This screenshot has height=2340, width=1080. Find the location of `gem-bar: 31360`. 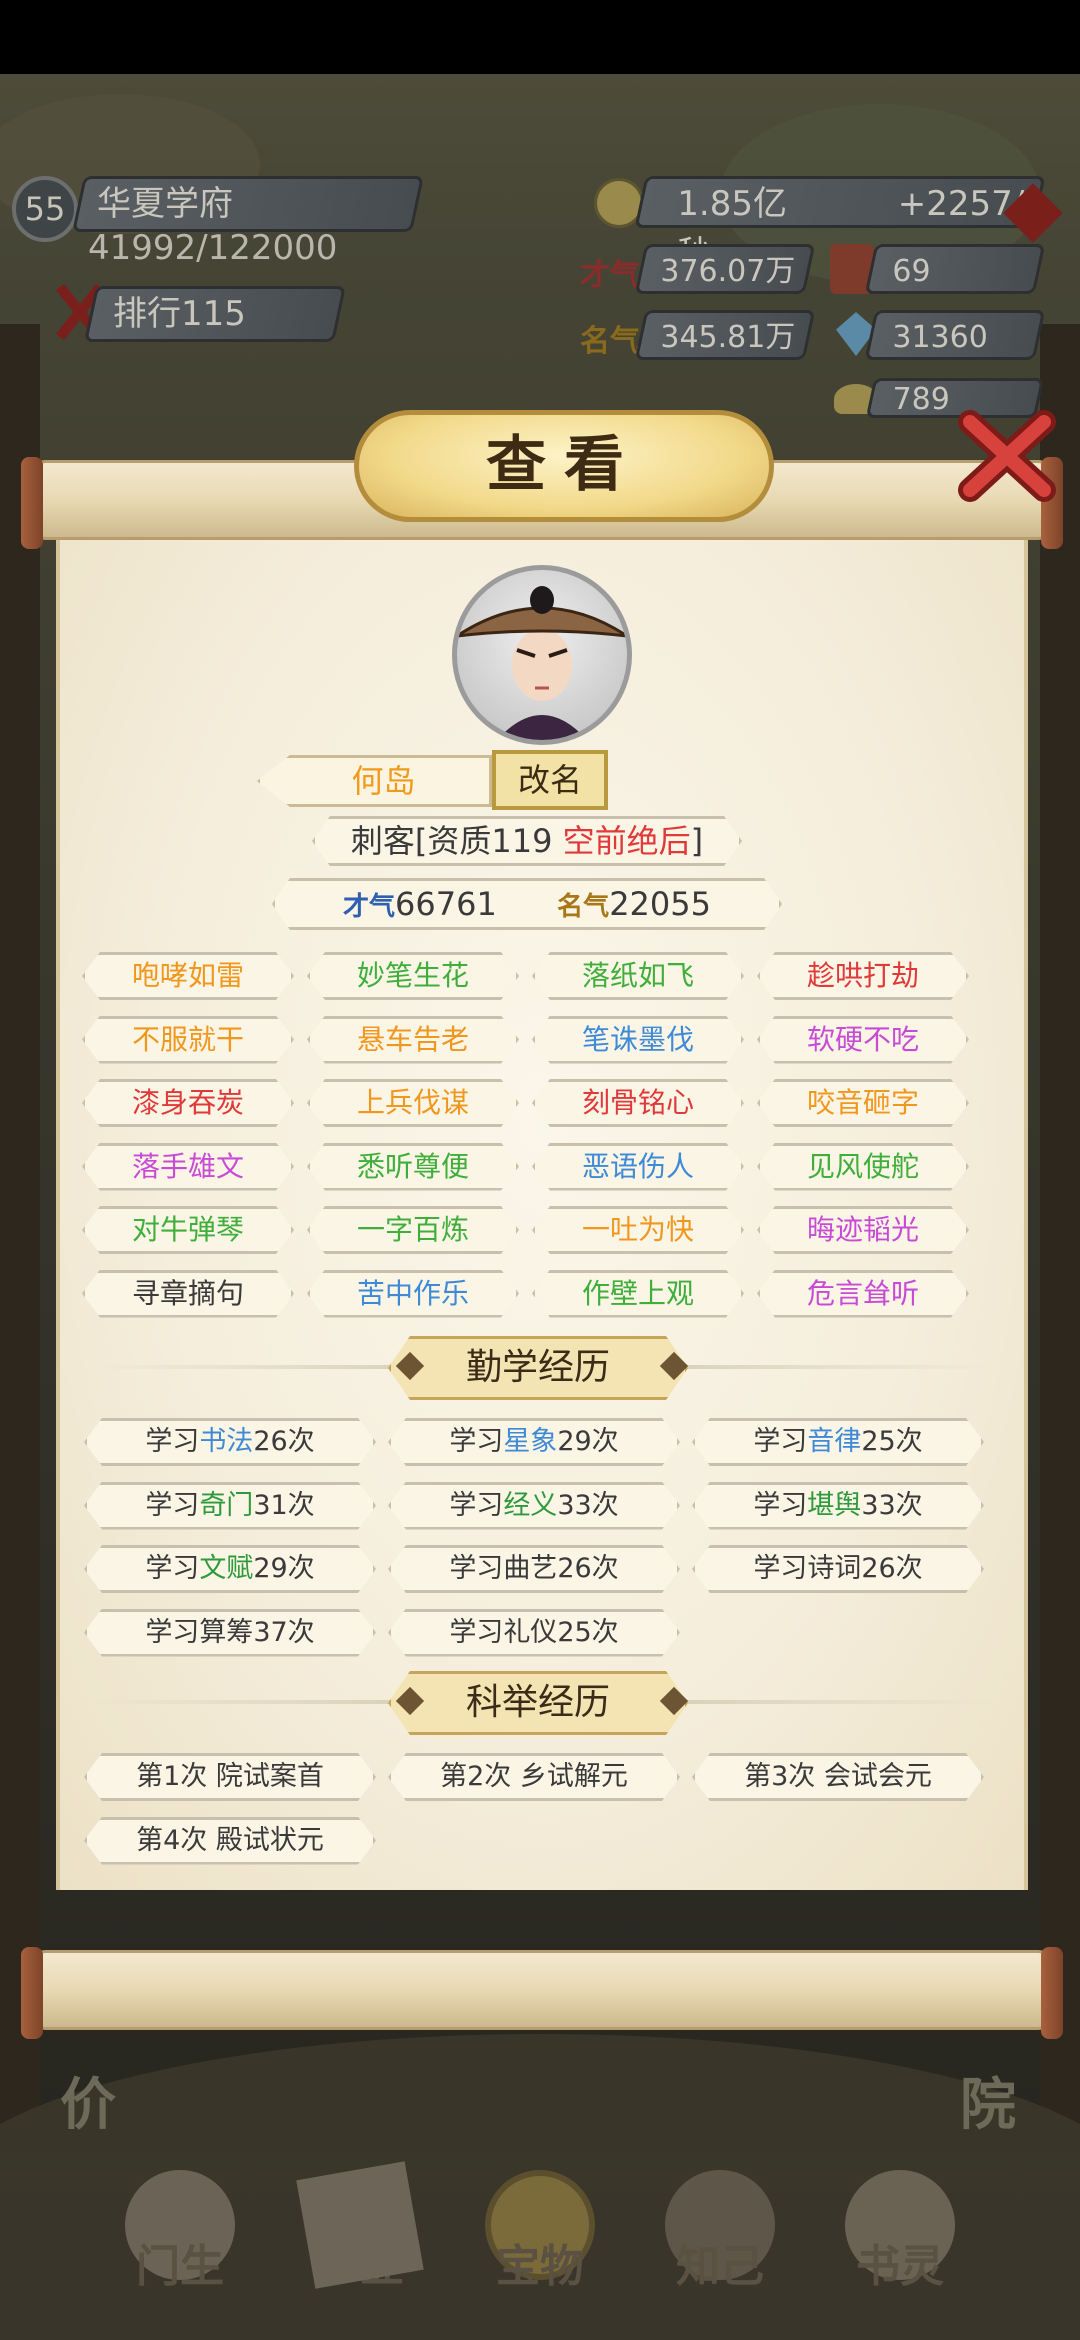

gem-bar: 31360 is located at coordinates (955, 335).